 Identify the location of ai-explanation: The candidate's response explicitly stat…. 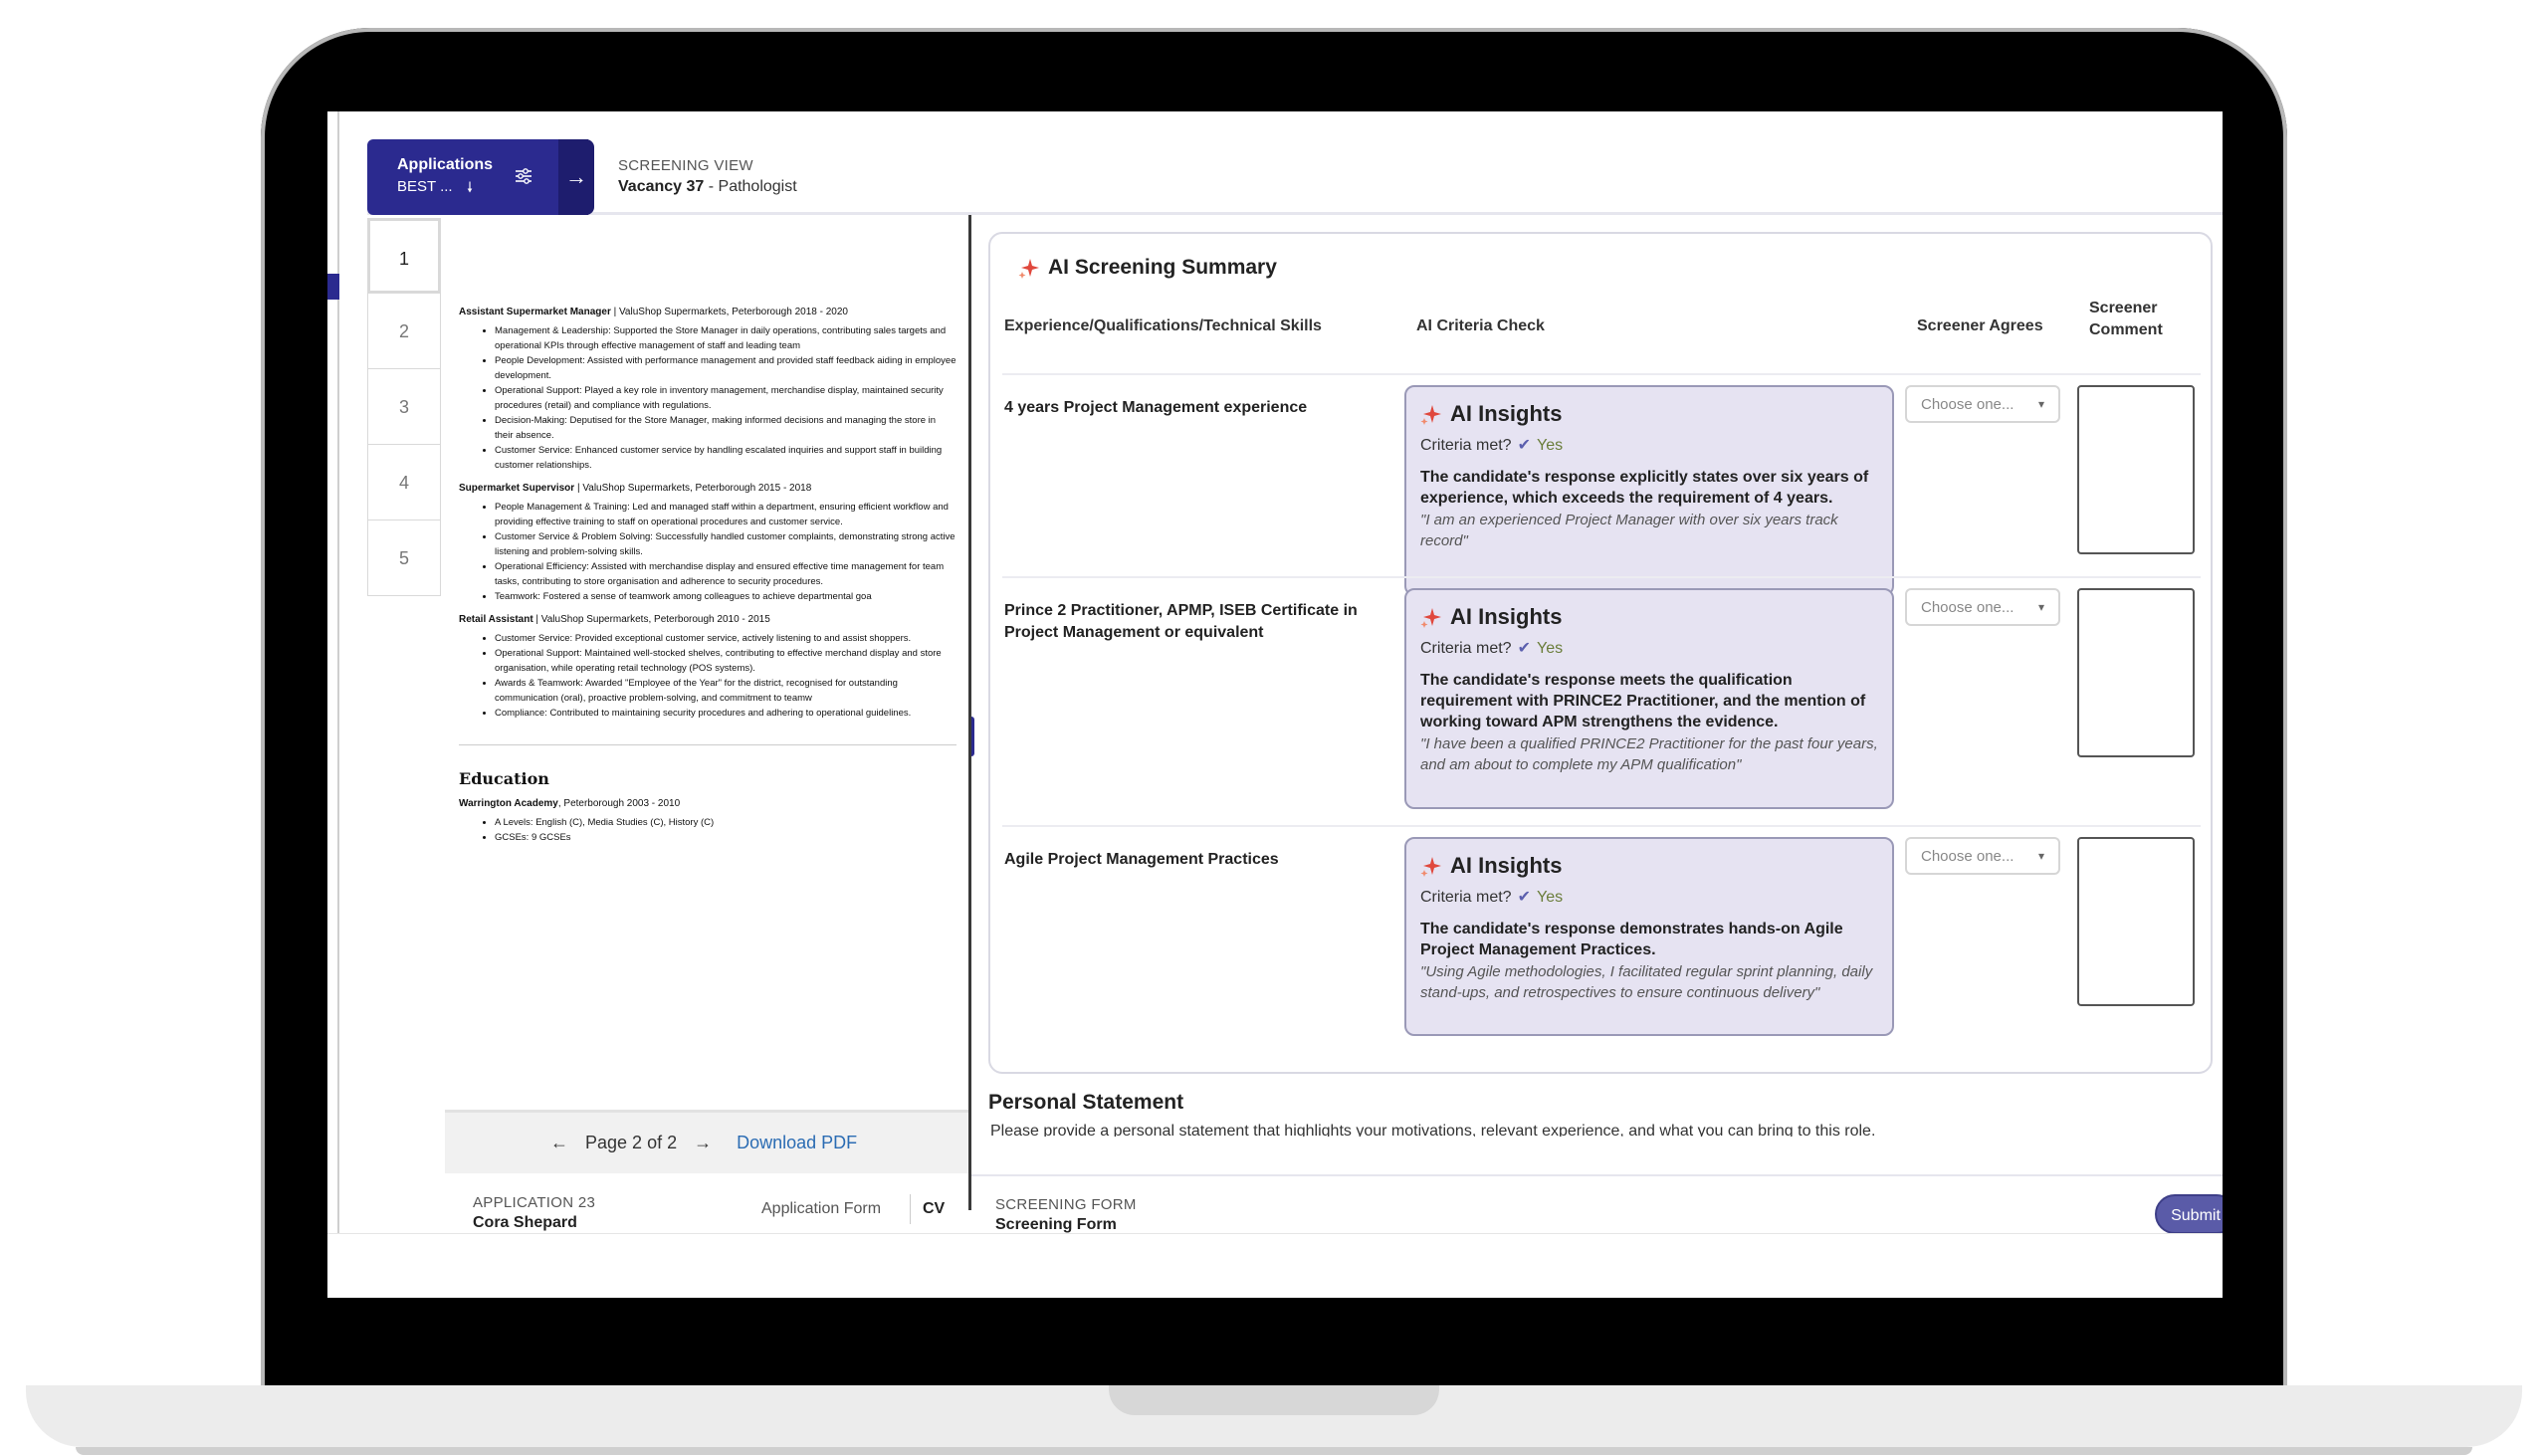
(1644, 488).